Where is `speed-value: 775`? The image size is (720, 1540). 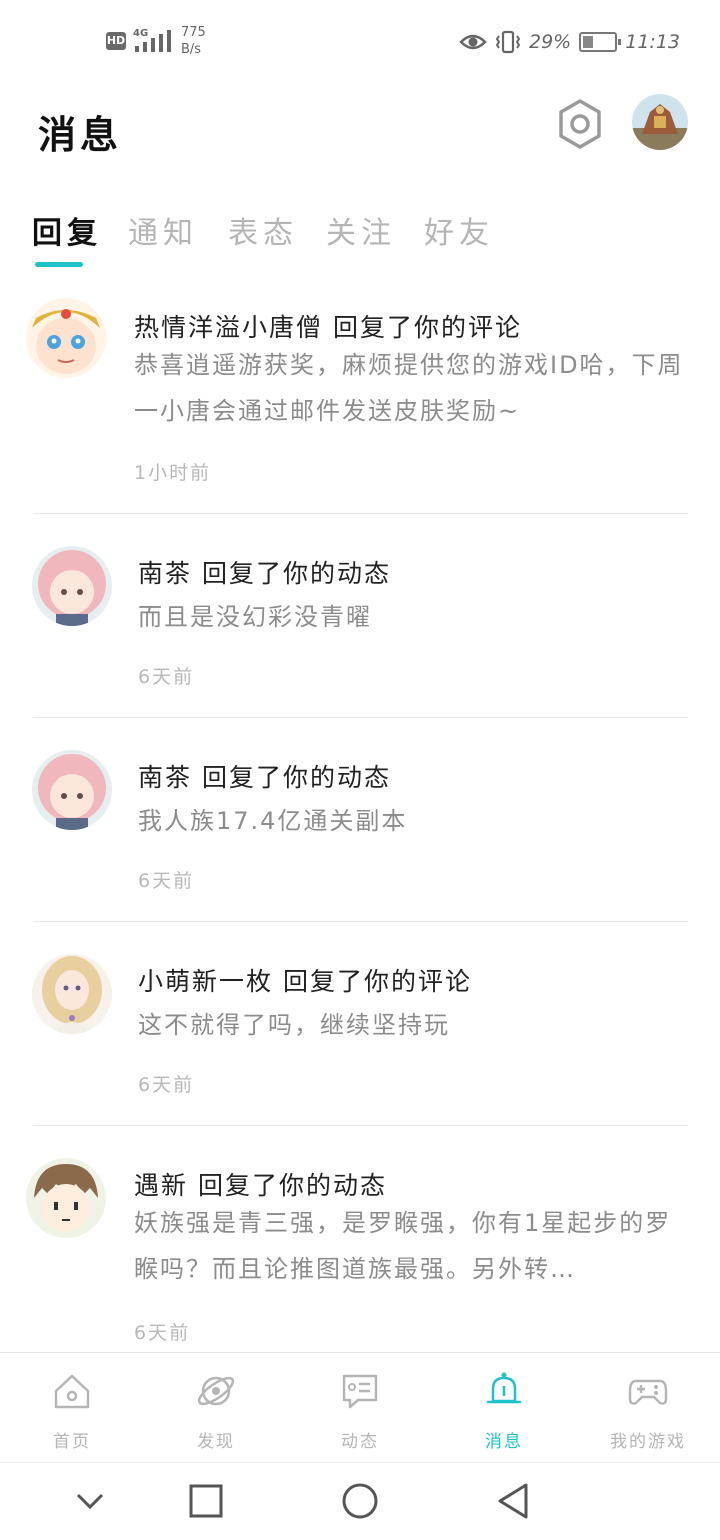
speed-value: 775 is located at coordinates (193, 32).